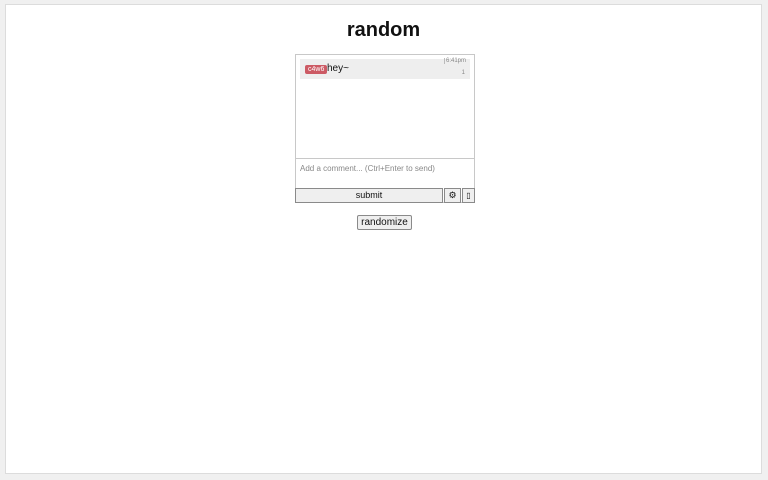 The width and height of the screenshot is (768, 480). Describe the element at coordinates (384, 222) in the screenshot. I see `randomize-button: randomize` at that location.